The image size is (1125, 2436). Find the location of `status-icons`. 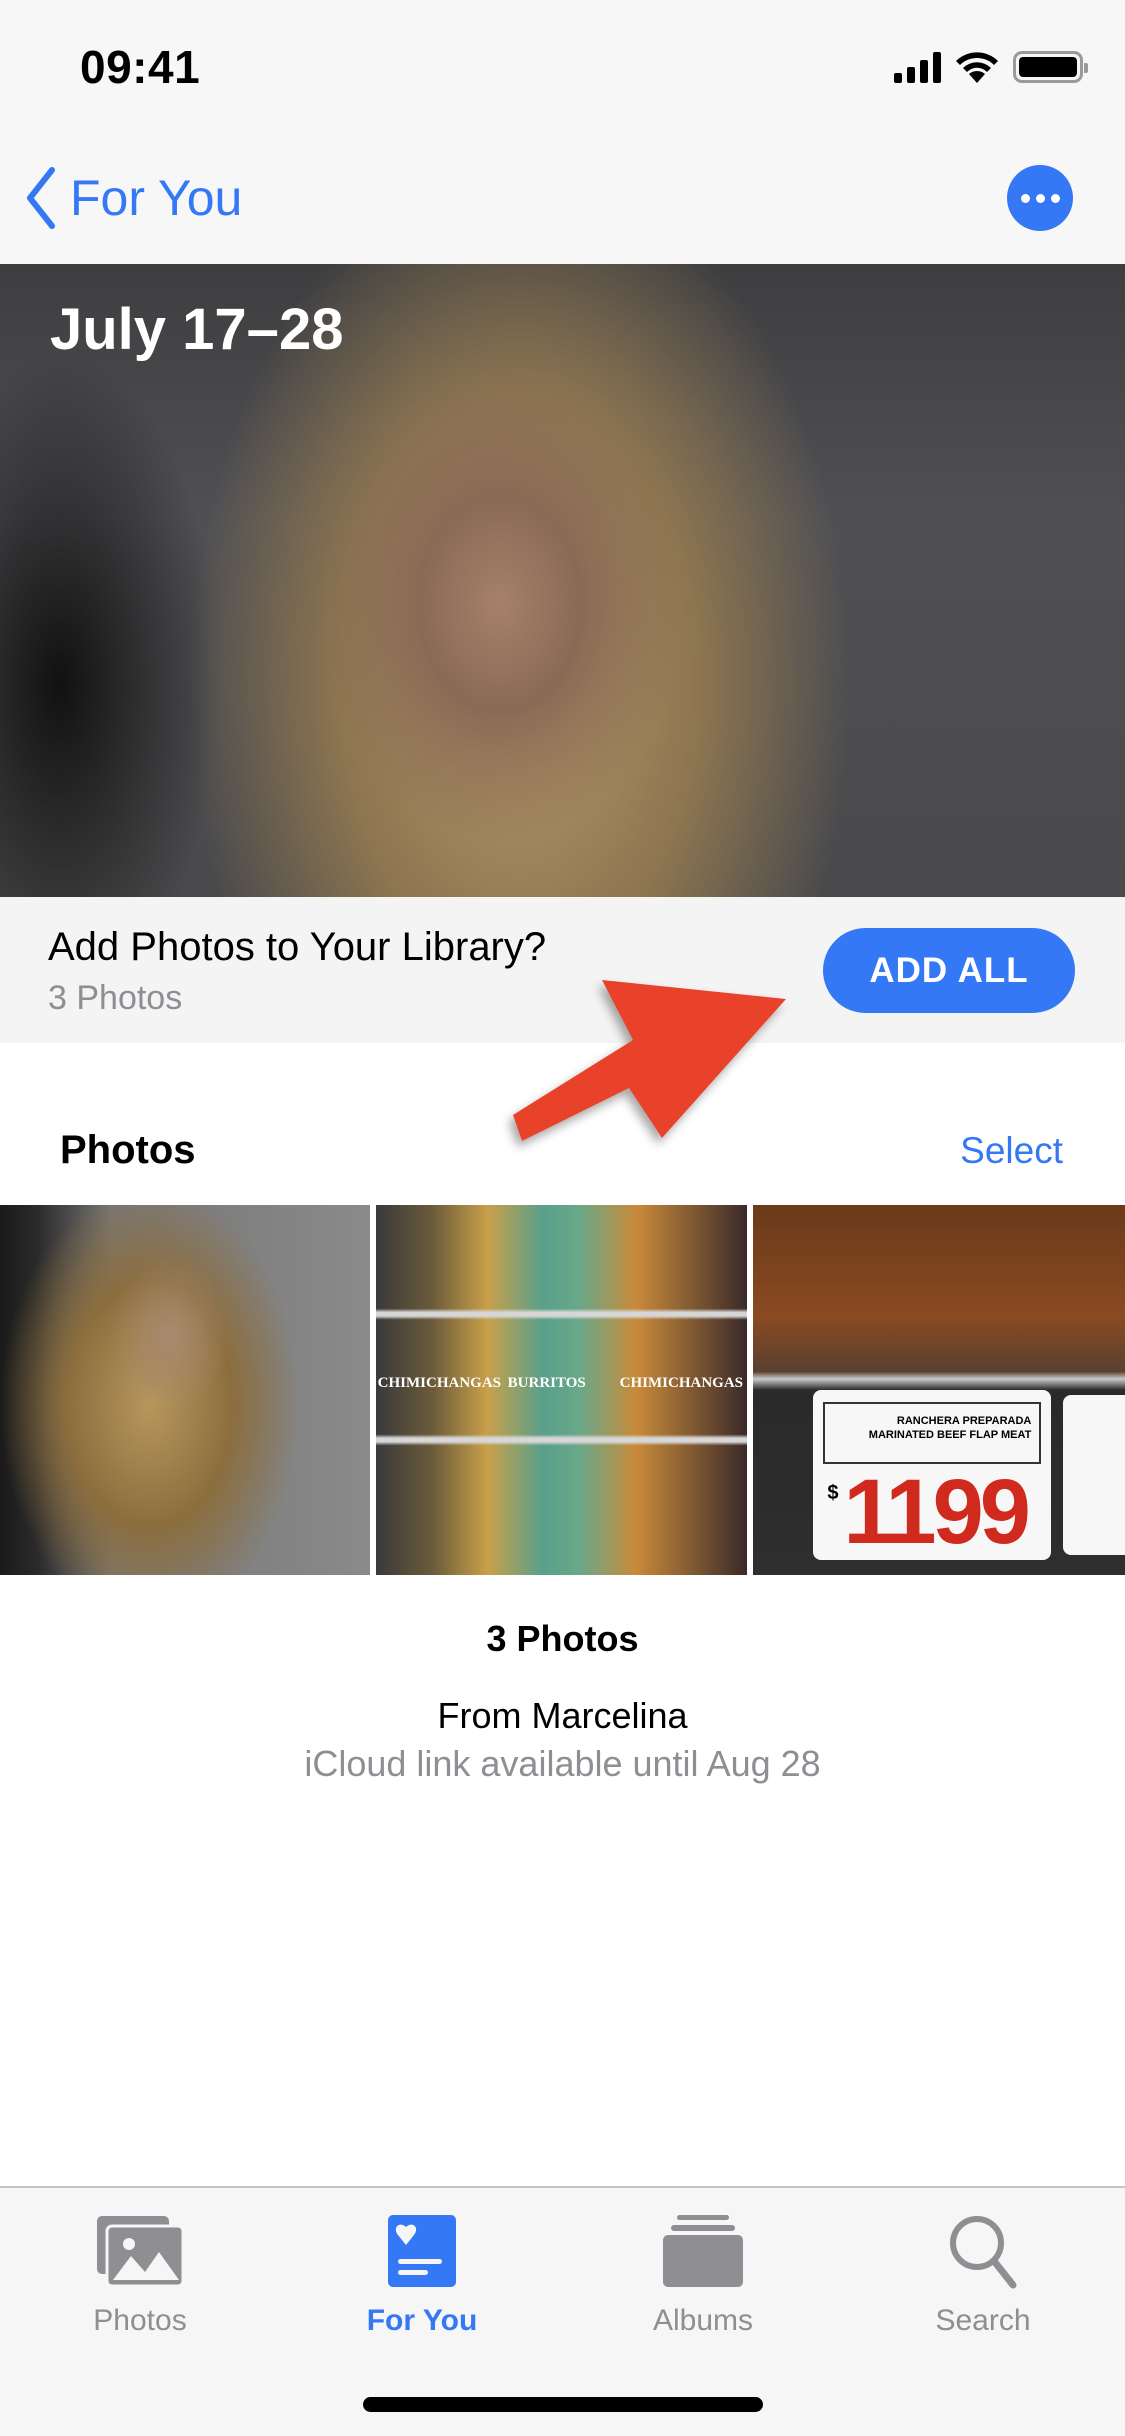

status-icons is located at coordinates (991, 67).